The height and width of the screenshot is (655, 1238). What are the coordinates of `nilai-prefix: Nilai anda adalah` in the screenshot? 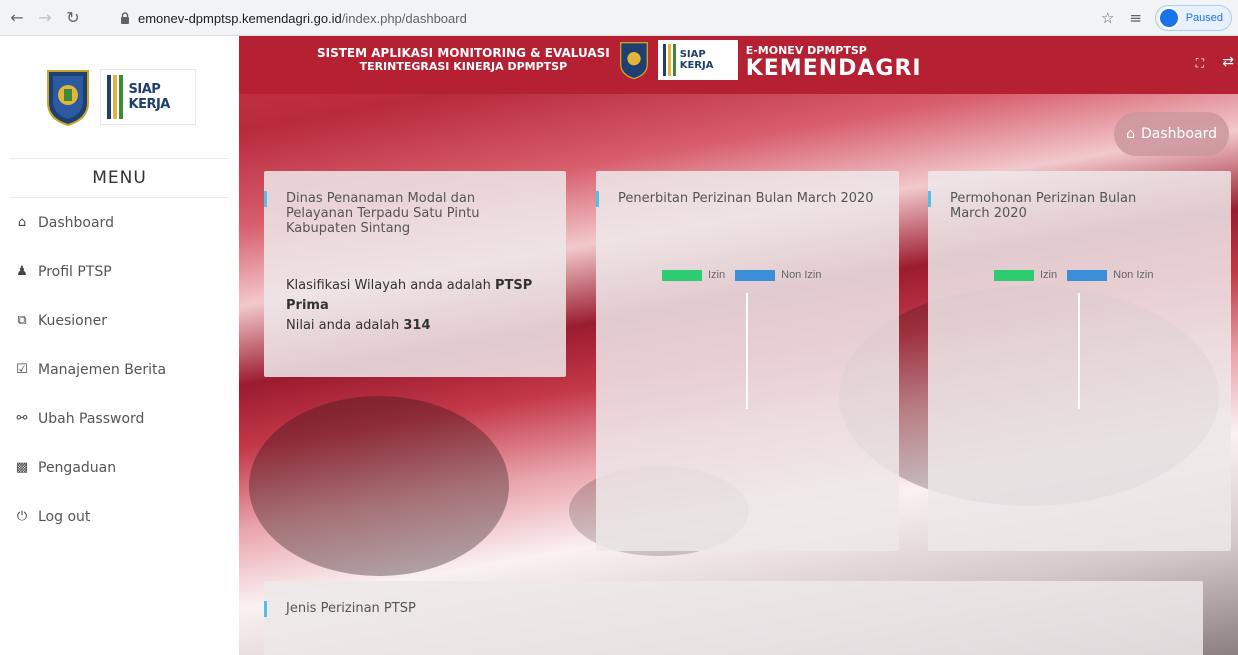 It's located at (345, 325).